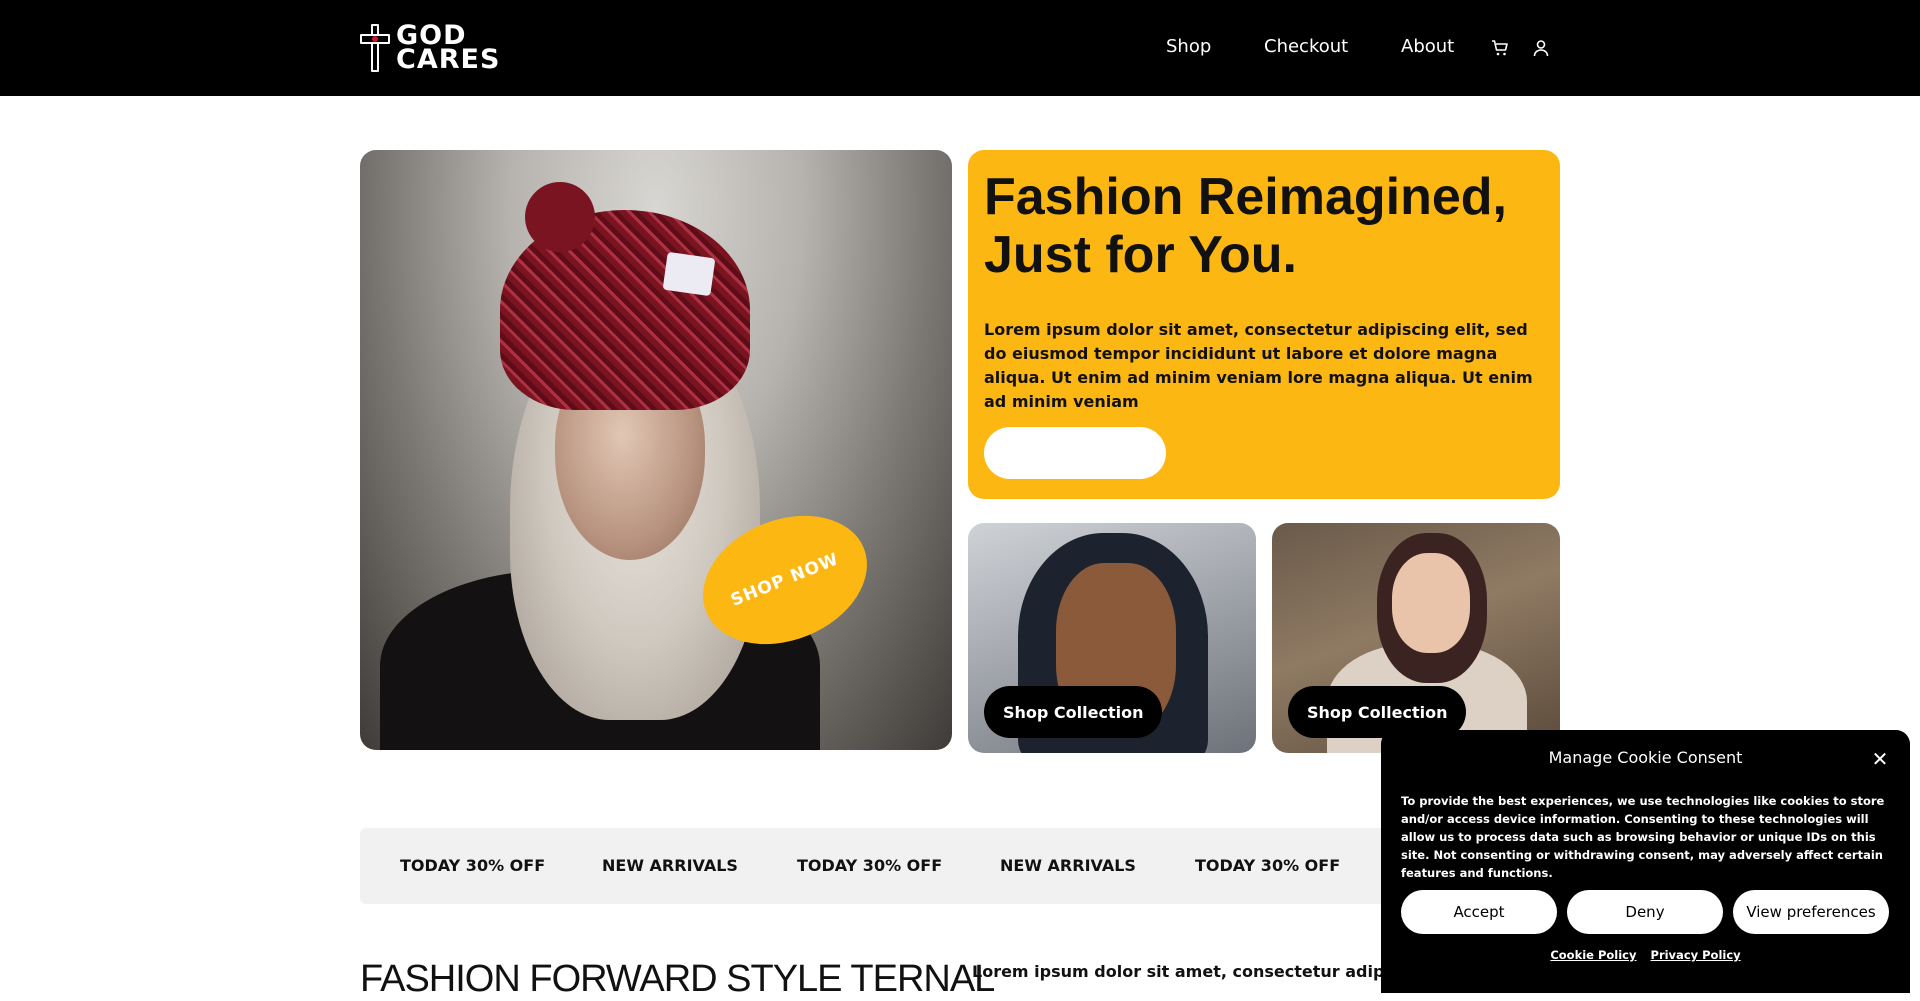 This screenshot has width=1920, height=1001. I want to click on nav-shop-link: Shop, so click(1188, 46).